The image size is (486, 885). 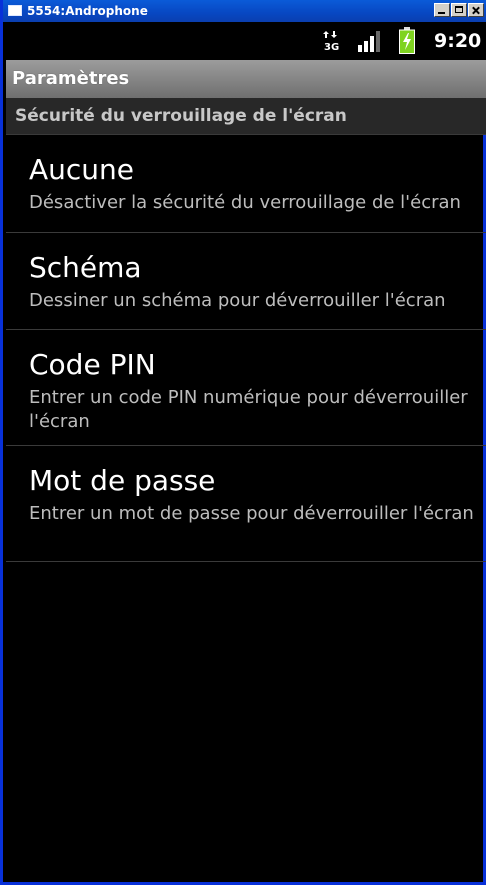 I want to click on android-status-bar: 3G 9:20, so click(x=246, y=41).